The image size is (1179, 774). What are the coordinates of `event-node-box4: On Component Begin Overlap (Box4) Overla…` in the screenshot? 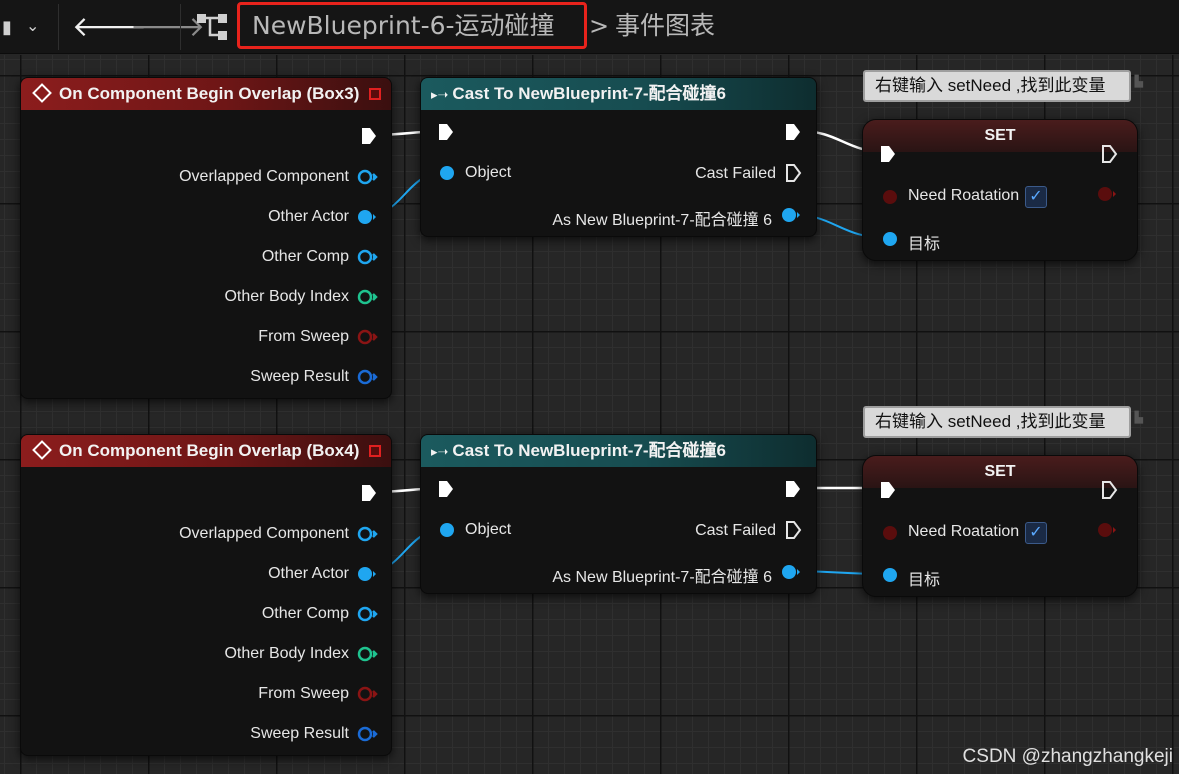 It's located at (206, 595).